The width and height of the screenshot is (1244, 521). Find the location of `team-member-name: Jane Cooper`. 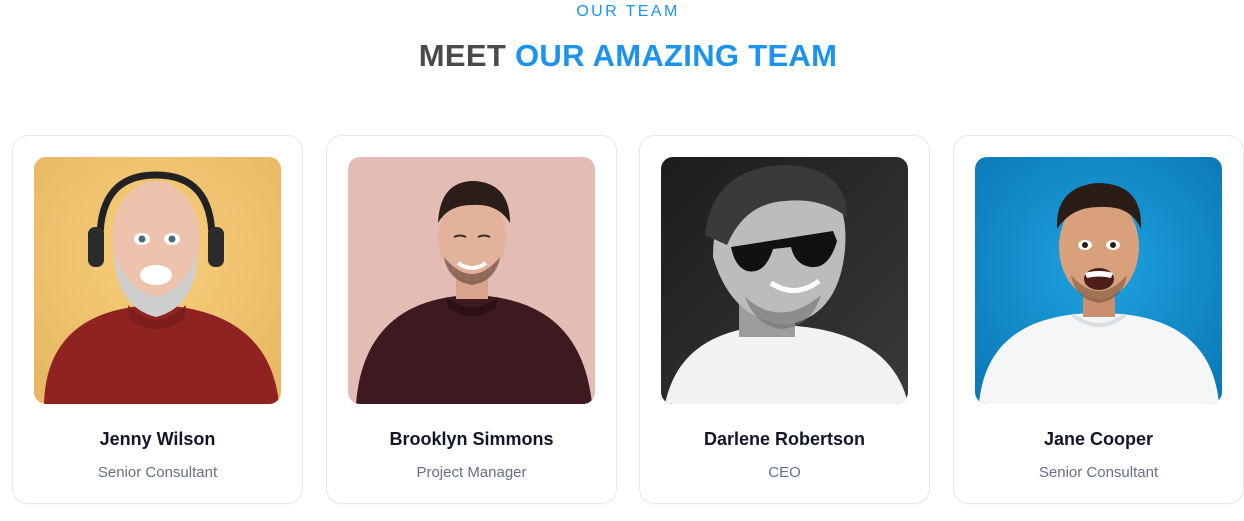

team-member-name: Jane Cooper is located at coordinates (1098, 439).